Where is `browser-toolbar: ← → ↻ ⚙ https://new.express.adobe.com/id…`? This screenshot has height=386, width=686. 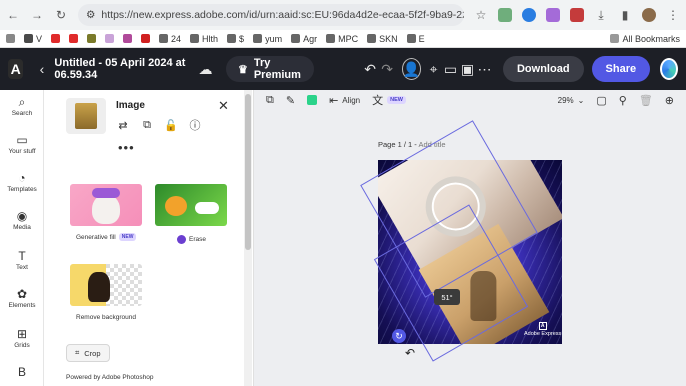
browser-toolbar: ← → ↻ ⚙ https://new.express.adobe.com/id… is located at coordinates (343, 15).